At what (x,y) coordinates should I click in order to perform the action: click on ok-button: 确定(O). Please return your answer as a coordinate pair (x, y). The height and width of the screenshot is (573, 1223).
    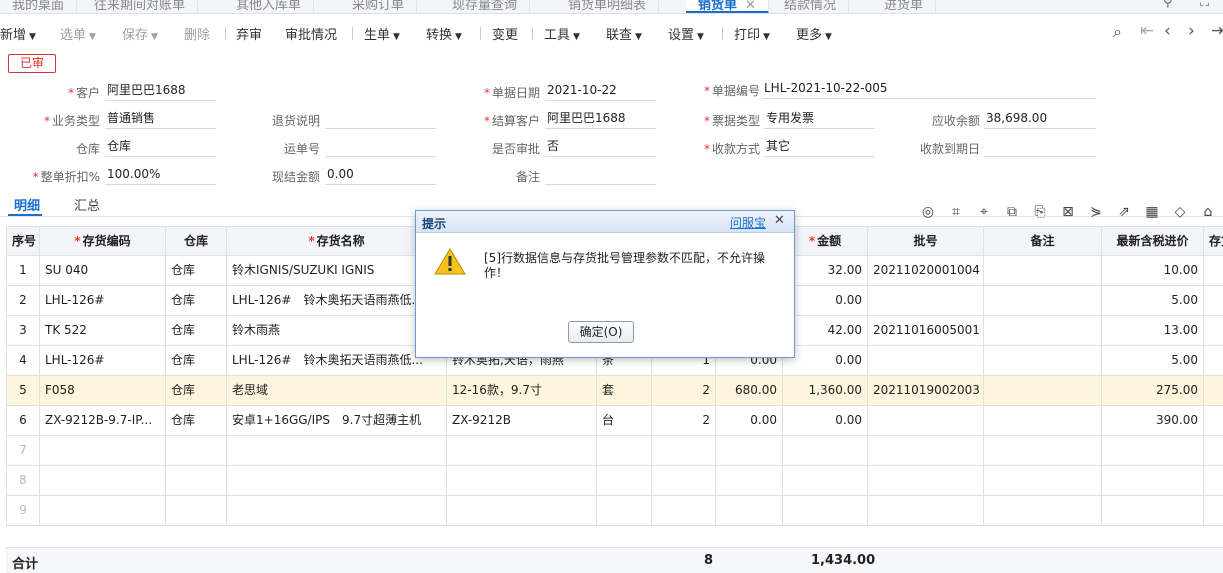
    Looking at the image, I should click on (601, 332).